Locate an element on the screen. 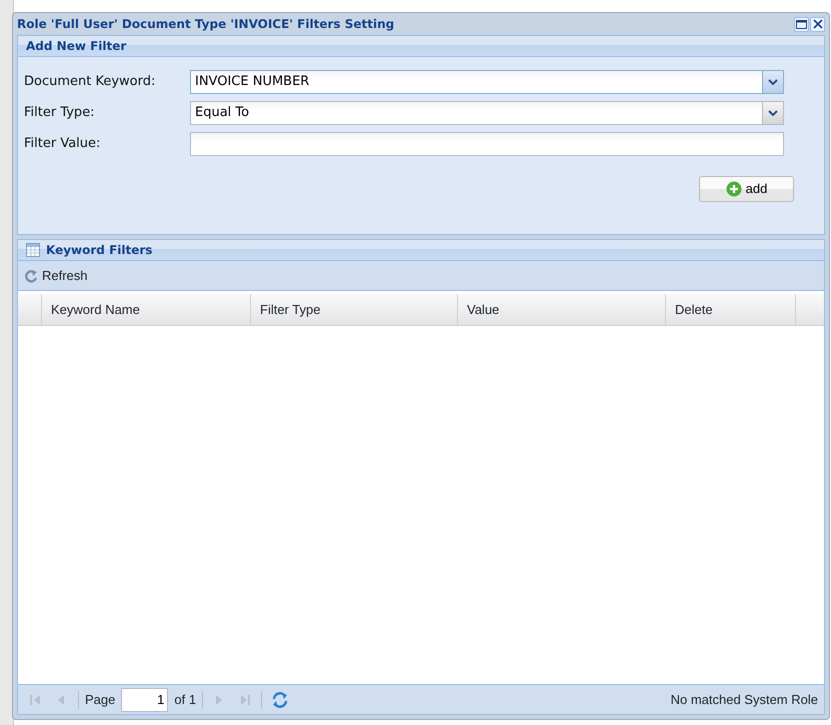  column-header: Keyword Name is located at coordinates (146, 309).